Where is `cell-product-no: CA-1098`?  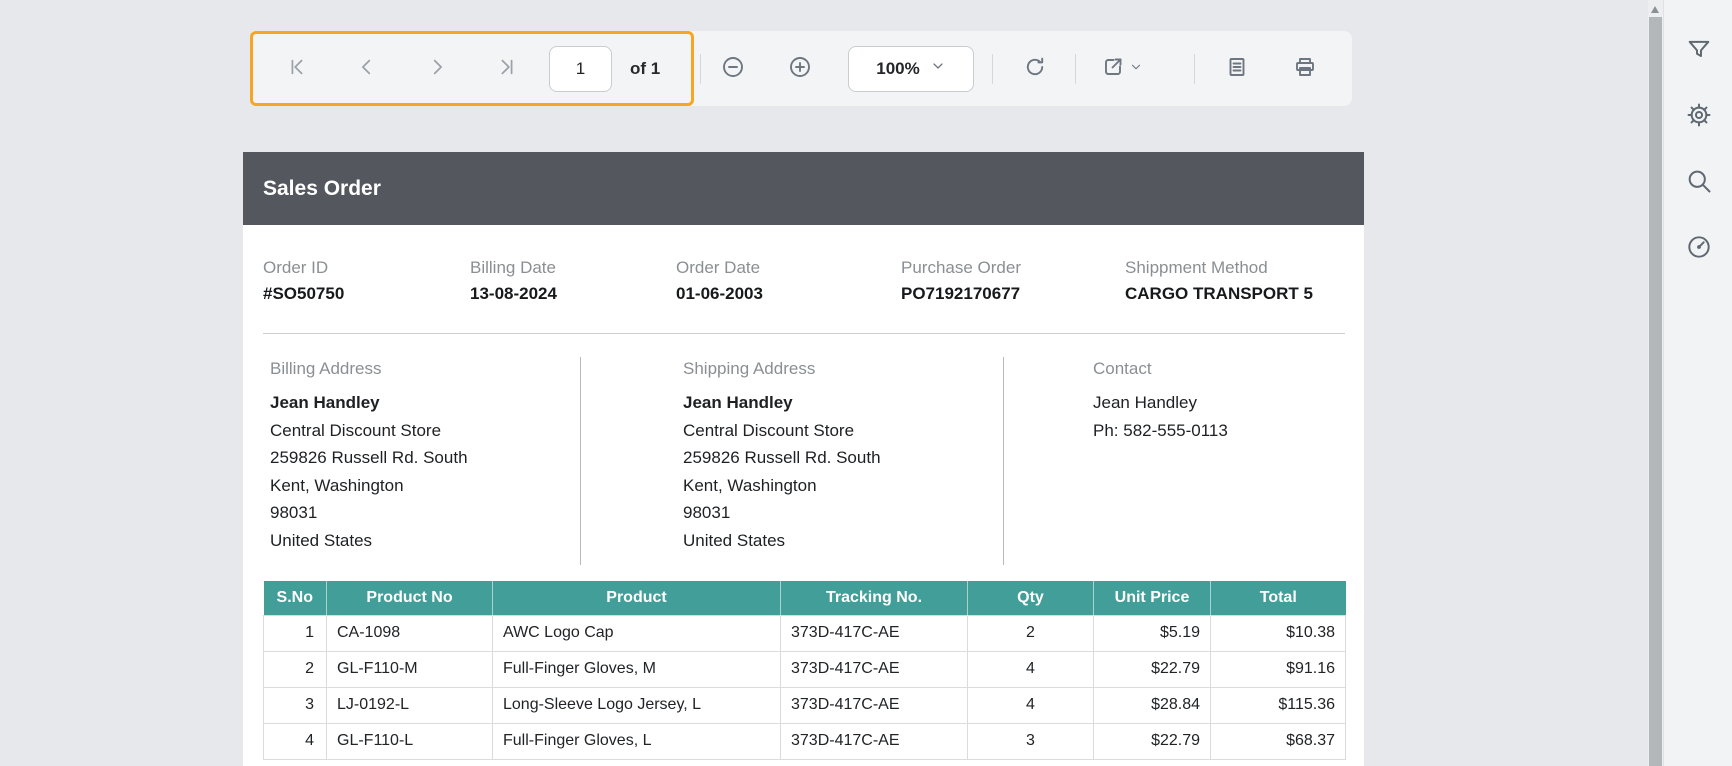 cell-product-no: CA-1098 is located at coordinates (409, 633).